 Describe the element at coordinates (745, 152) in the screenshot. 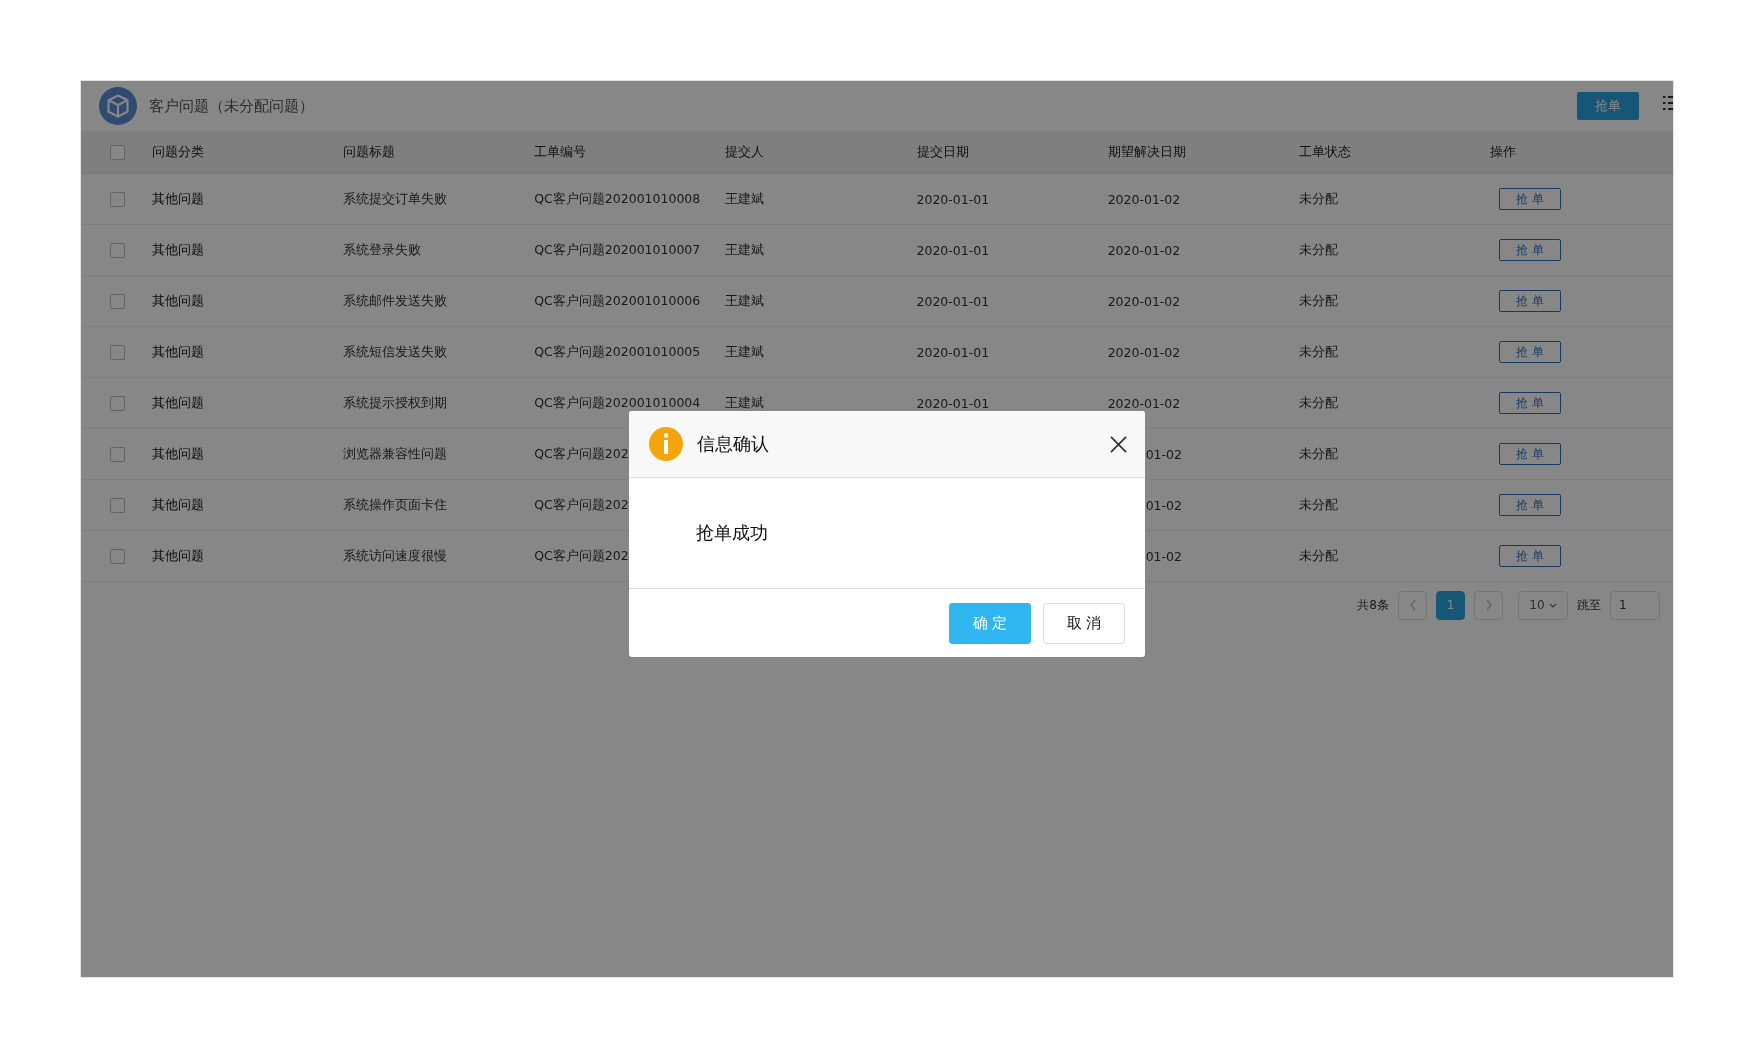

I see `column-header: 提交人` at that location.